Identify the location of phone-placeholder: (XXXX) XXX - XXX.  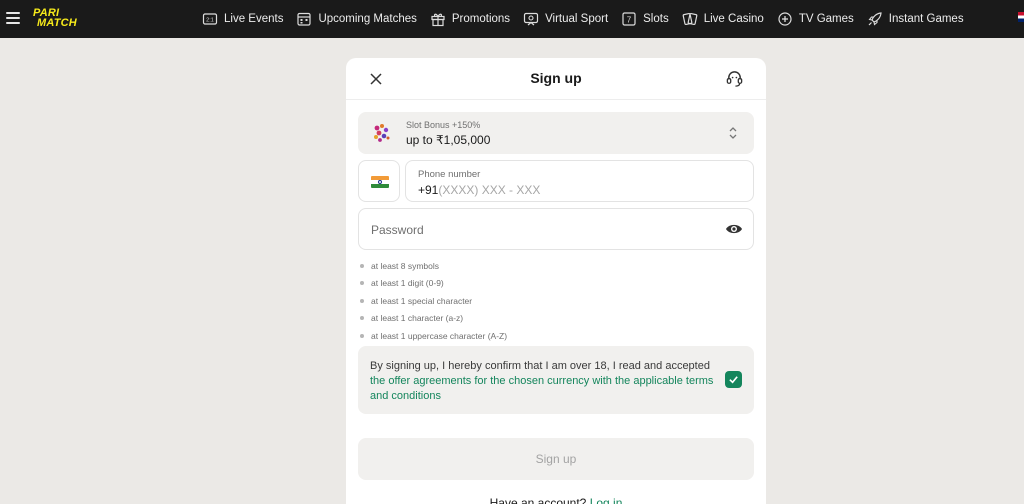
(489, 190).